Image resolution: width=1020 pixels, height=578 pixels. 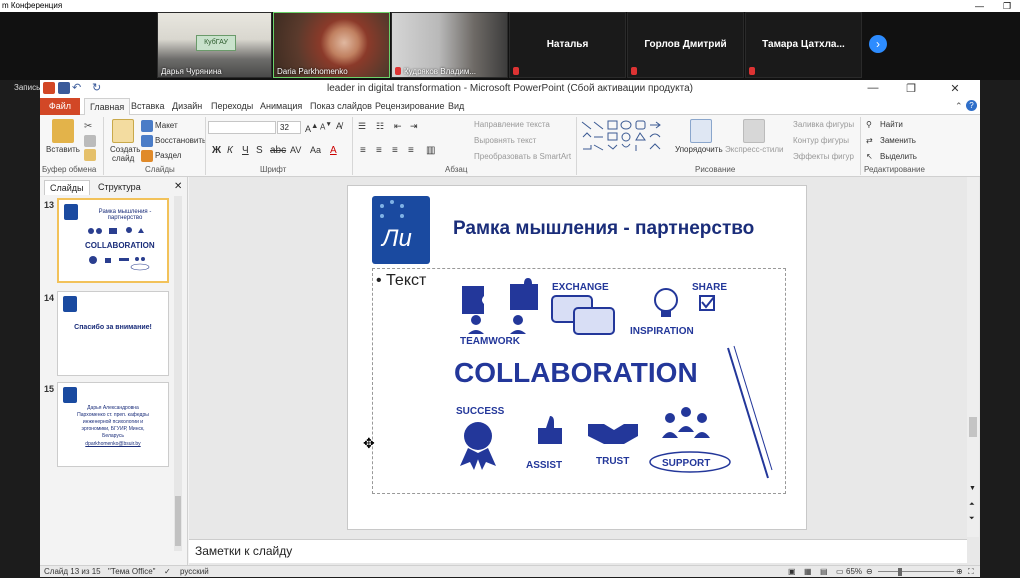 I want to click on language: русский, so click(x=194, y=572).